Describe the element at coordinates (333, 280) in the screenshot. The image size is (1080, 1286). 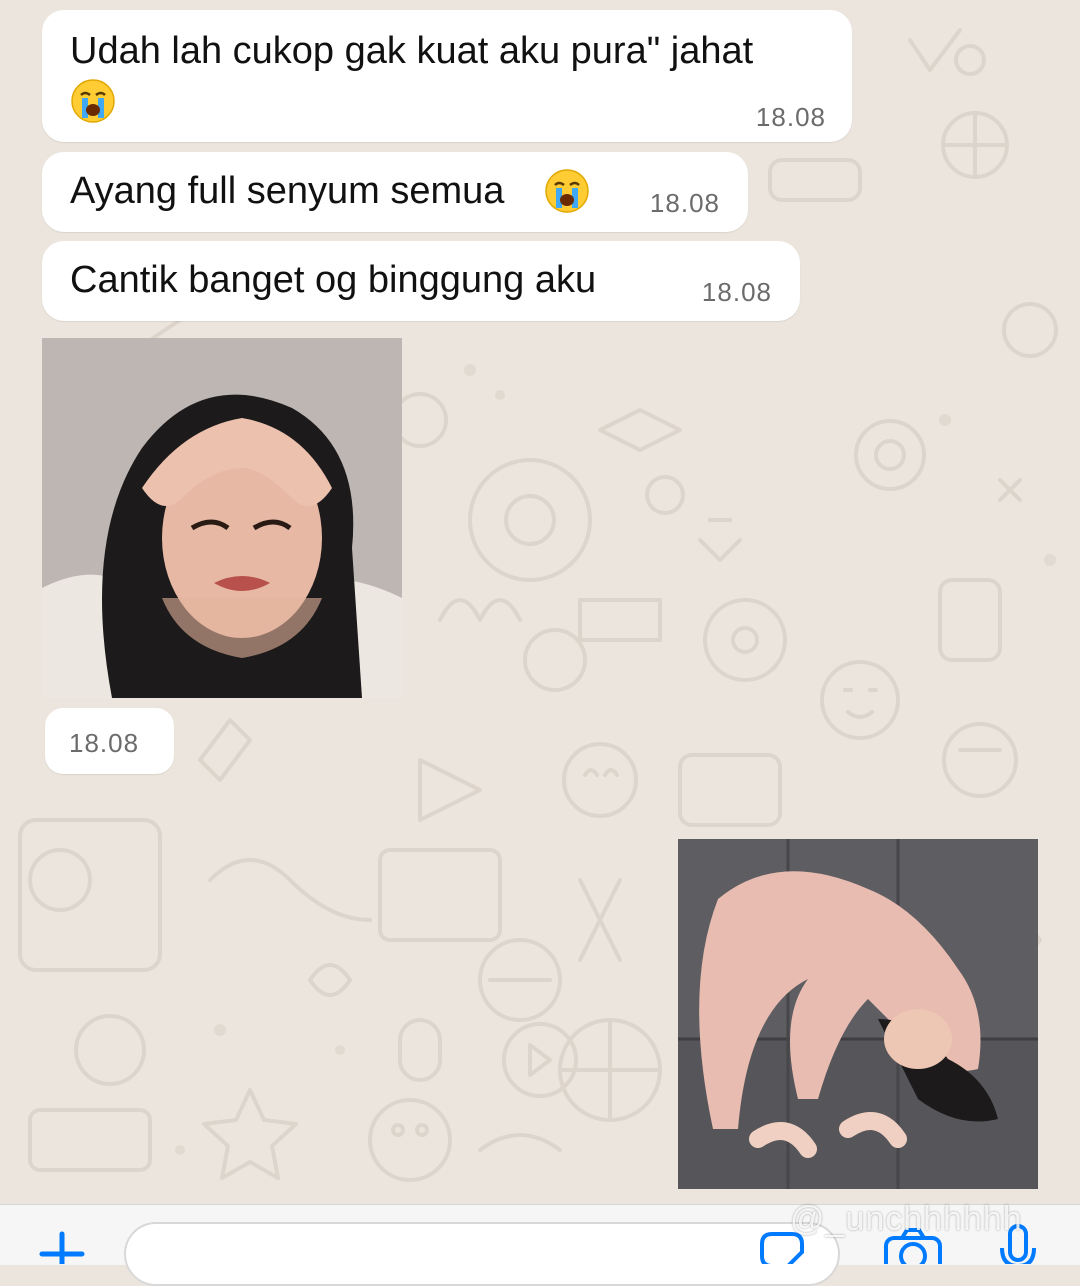
I see `message-text: Cantik banget og binggung aku` at that location.